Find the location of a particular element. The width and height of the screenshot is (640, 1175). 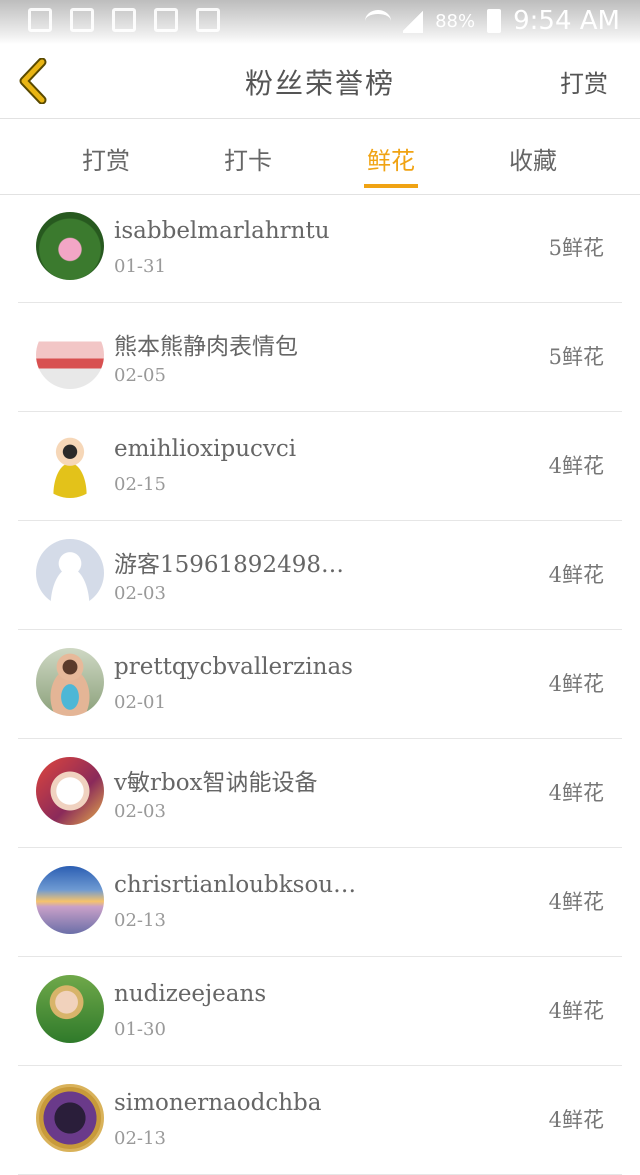

user-name: prettqycbvallerzinas is located at coordinates (233, 667).